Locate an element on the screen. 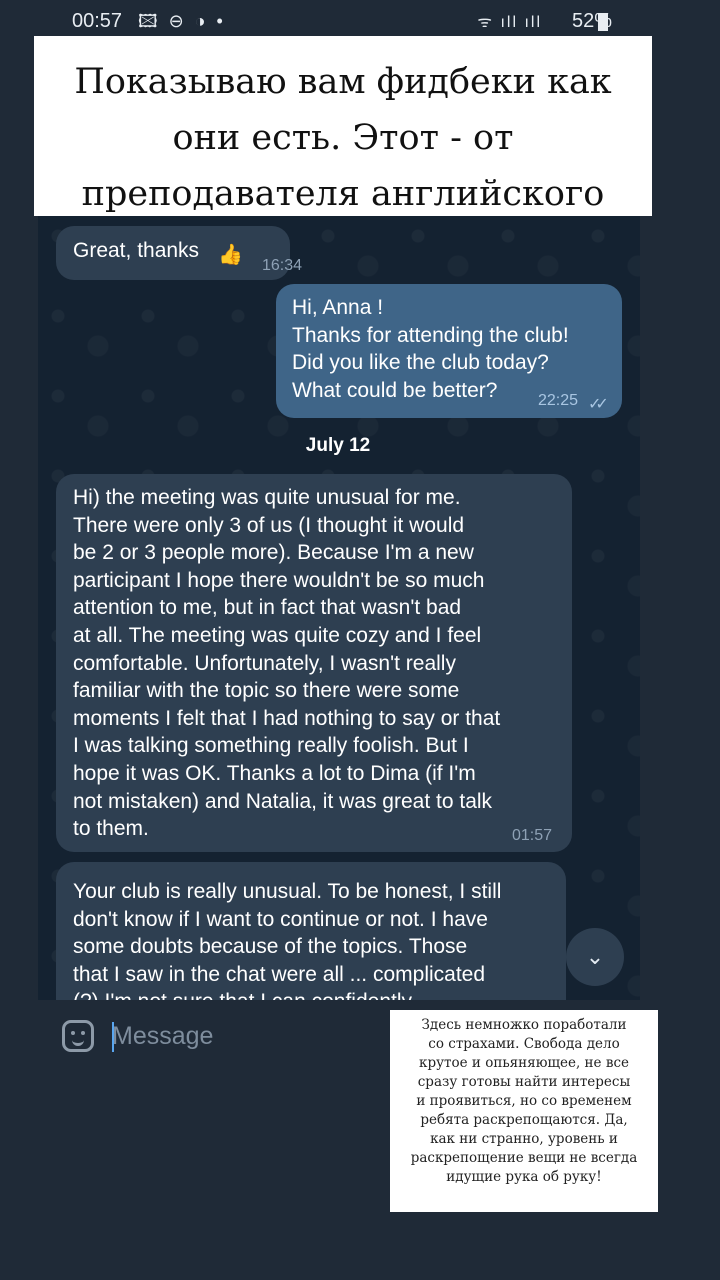 The width and height of the screenshot is (720, 1280). scroll-down-button: ⌄ is located at coordinates (595, 957).